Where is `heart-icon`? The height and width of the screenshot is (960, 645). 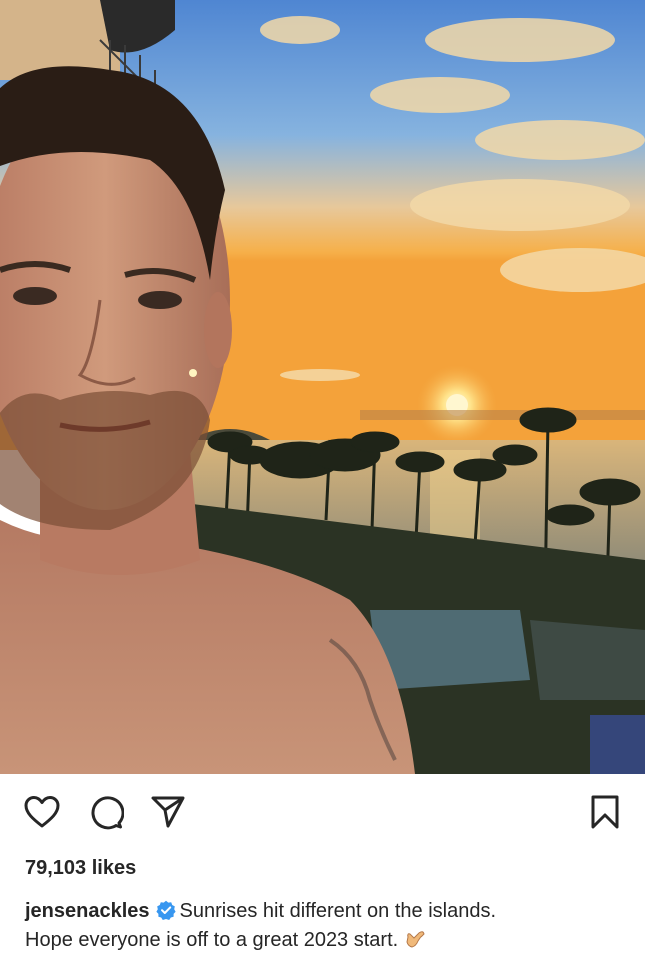
heart-icon is located at coordinates (42, 812).